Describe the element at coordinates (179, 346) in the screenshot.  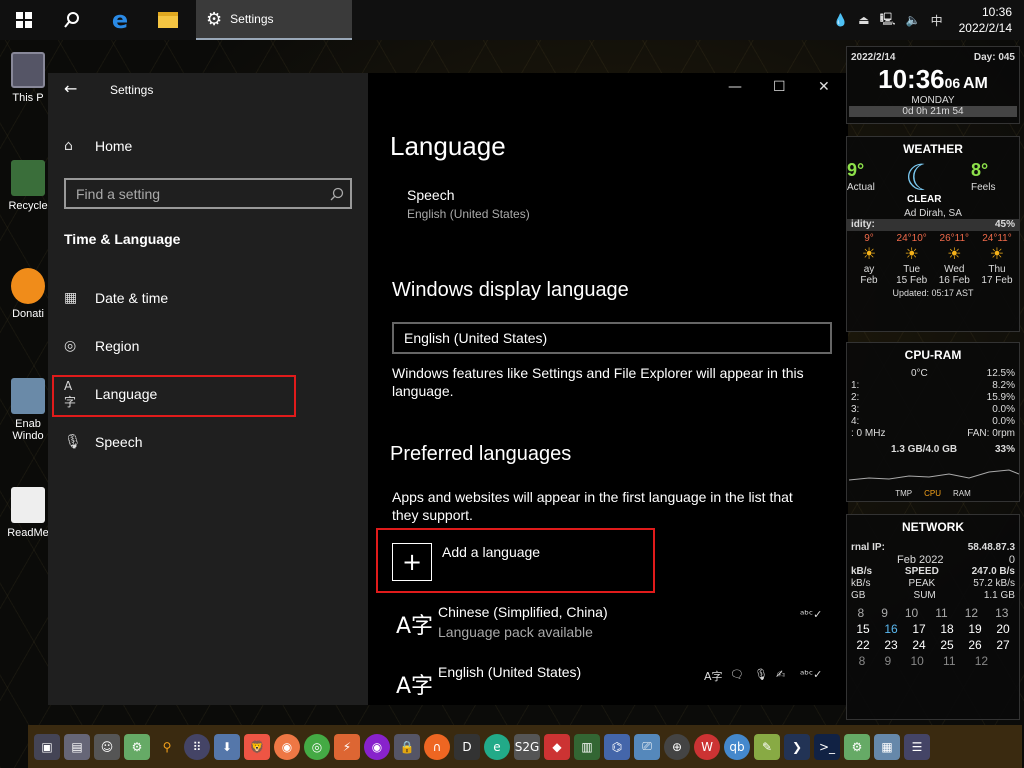
I see `nav-region: ◎ Region` at that location.